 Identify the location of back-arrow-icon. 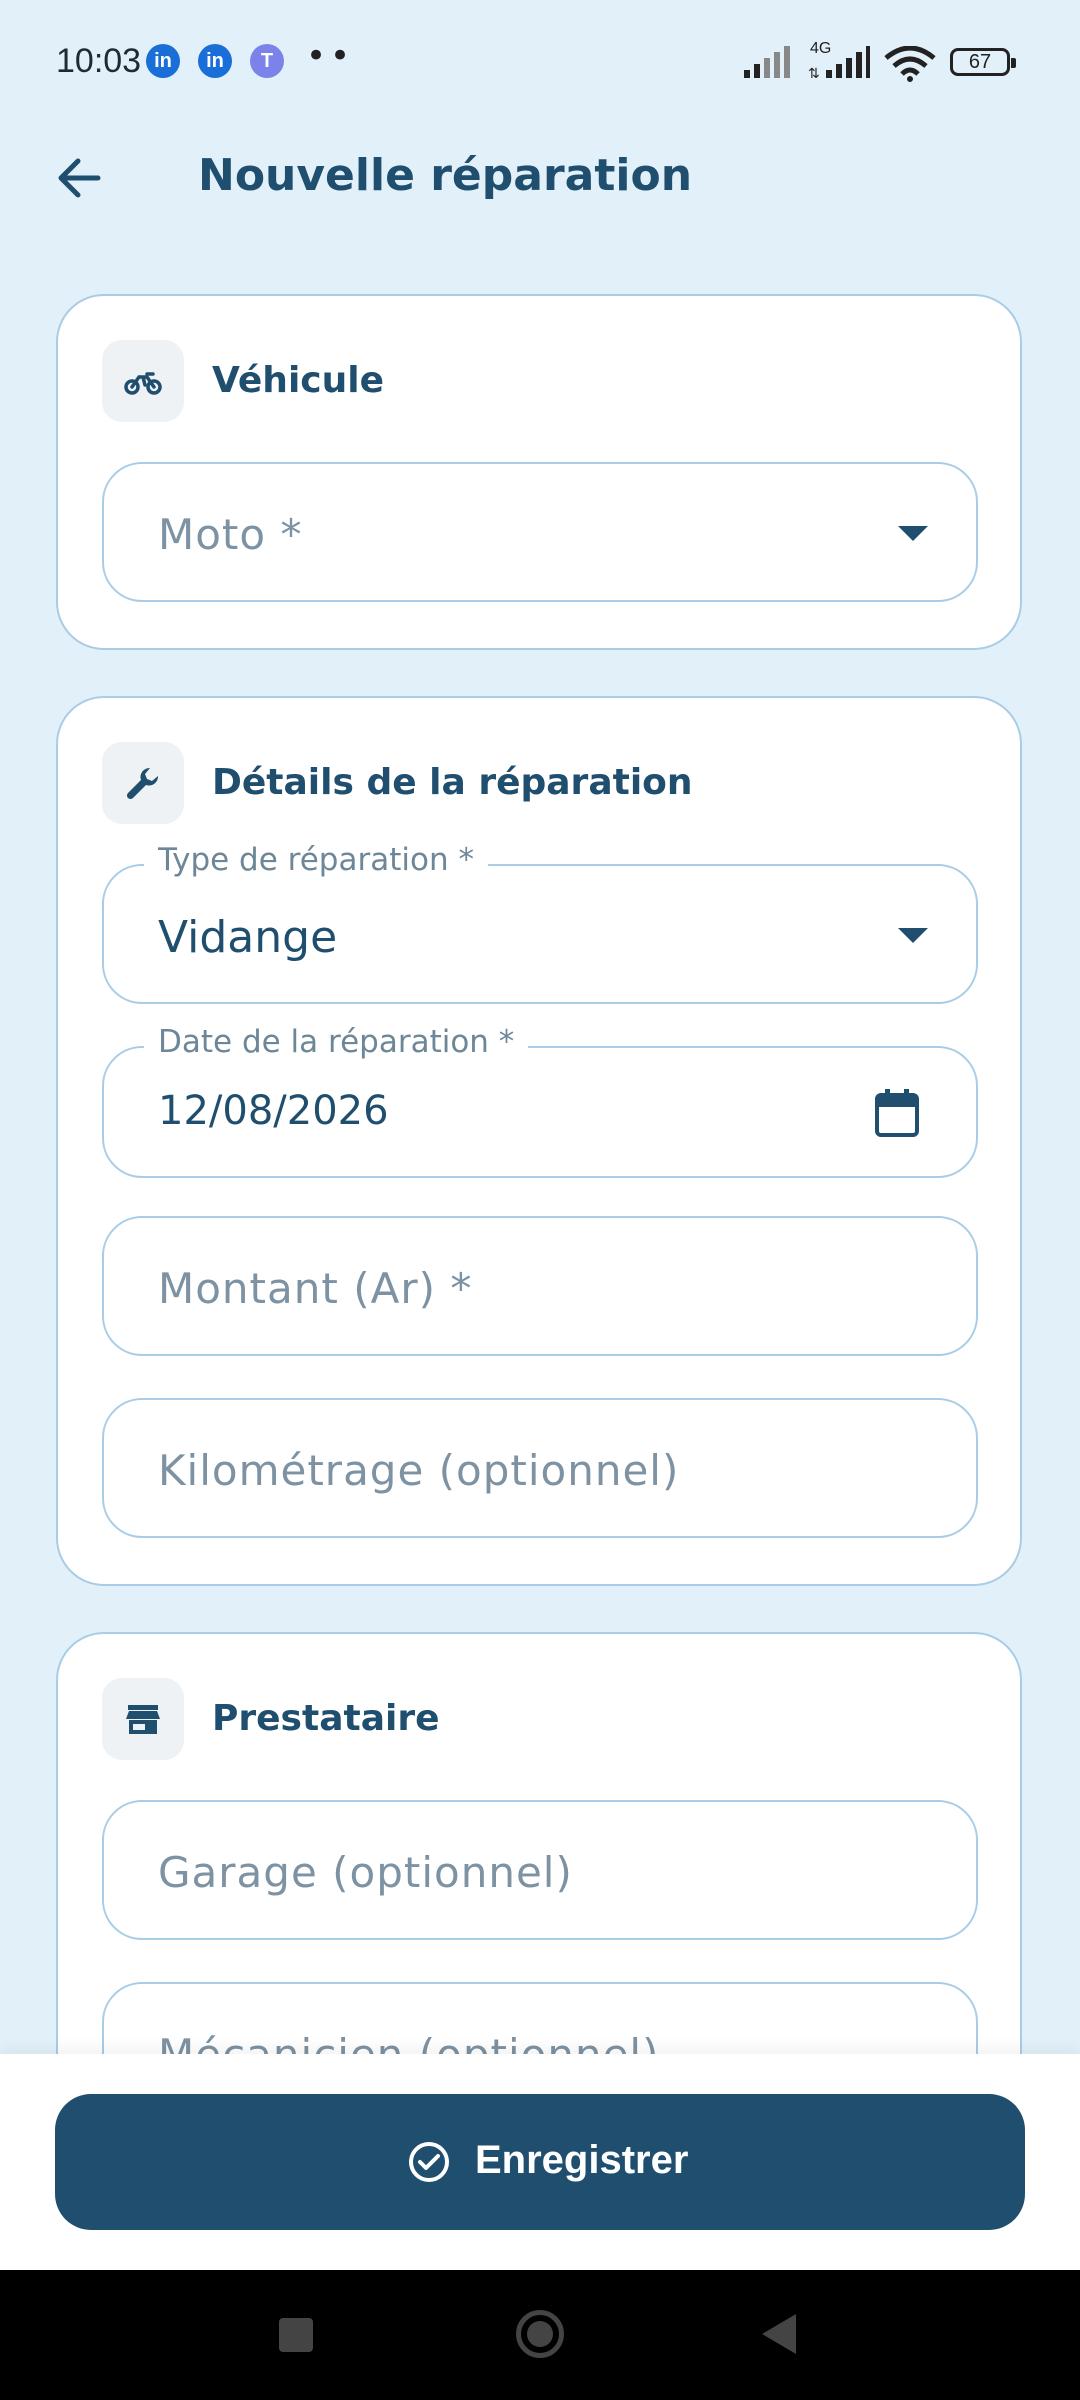
(80, 178).